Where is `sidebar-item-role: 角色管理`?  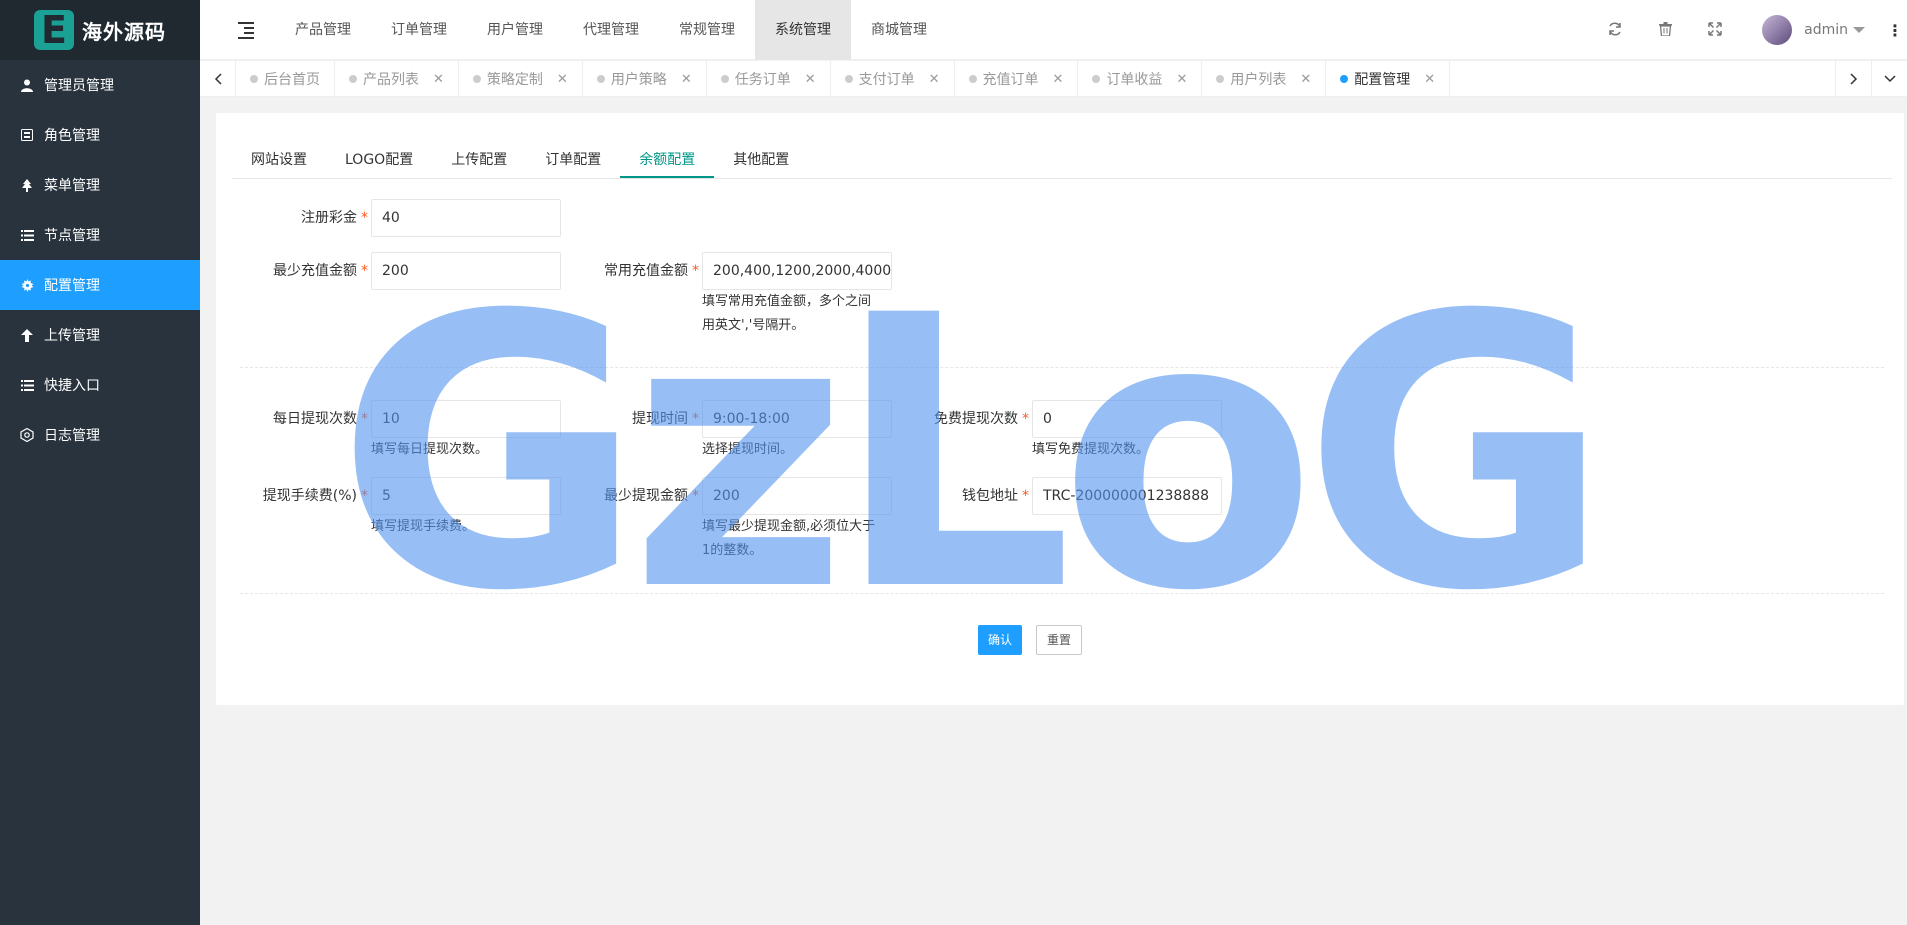
sidebar-item-role: 角色管理 is located at coordinates (100, 135).